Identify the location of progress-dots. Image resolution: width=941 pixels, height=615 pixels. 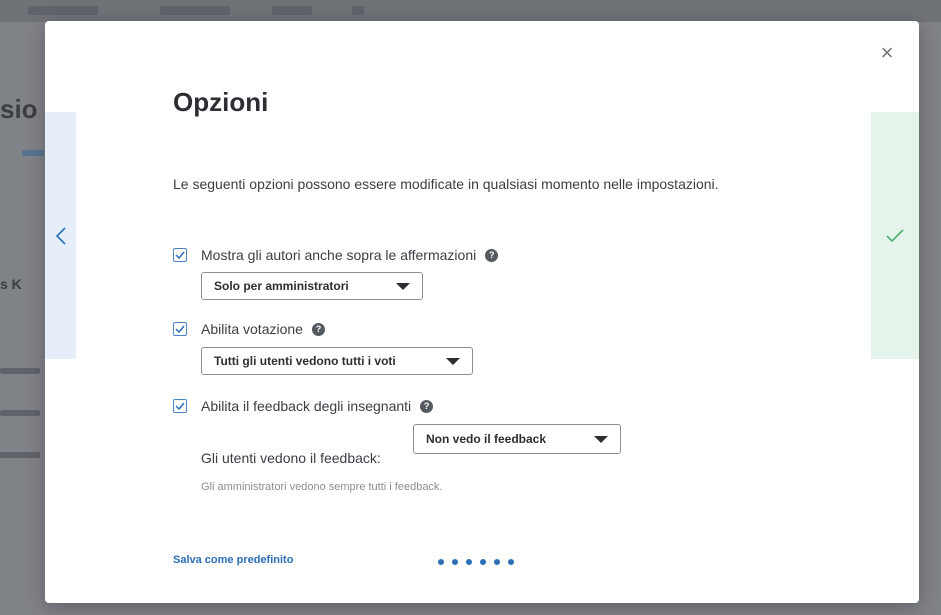
(476, 562).